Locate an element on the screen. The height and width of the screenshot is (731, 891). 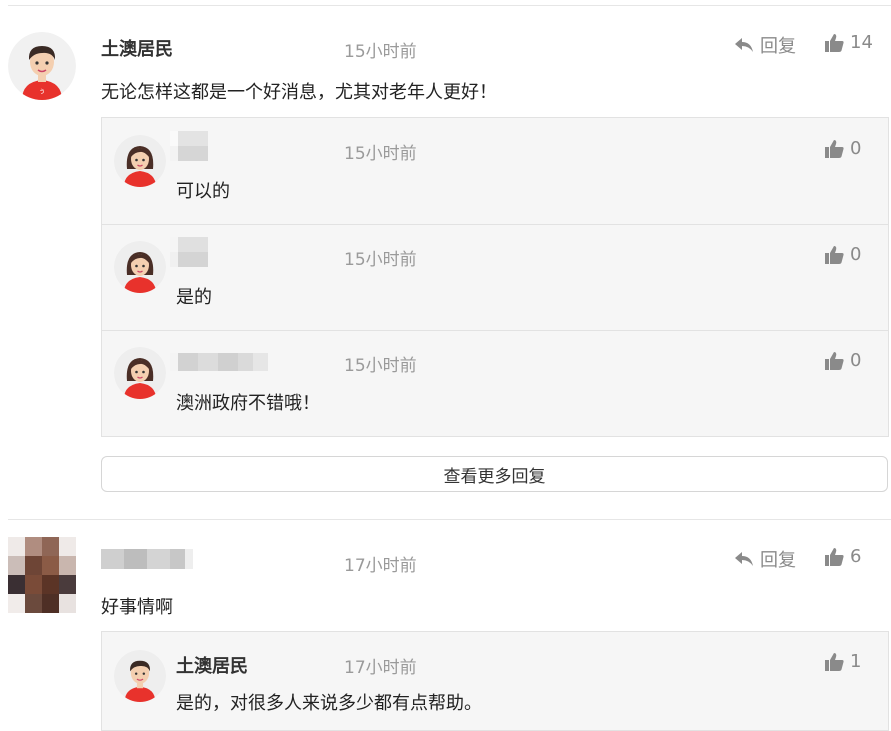
like-count: 1 is located at coordinates (856, 661).